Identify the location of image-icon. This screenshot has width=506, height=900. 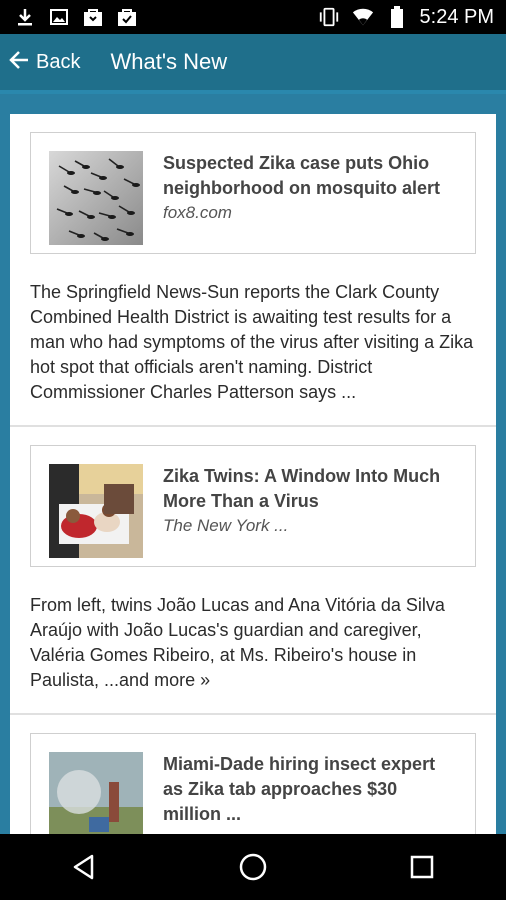
(59, 17).